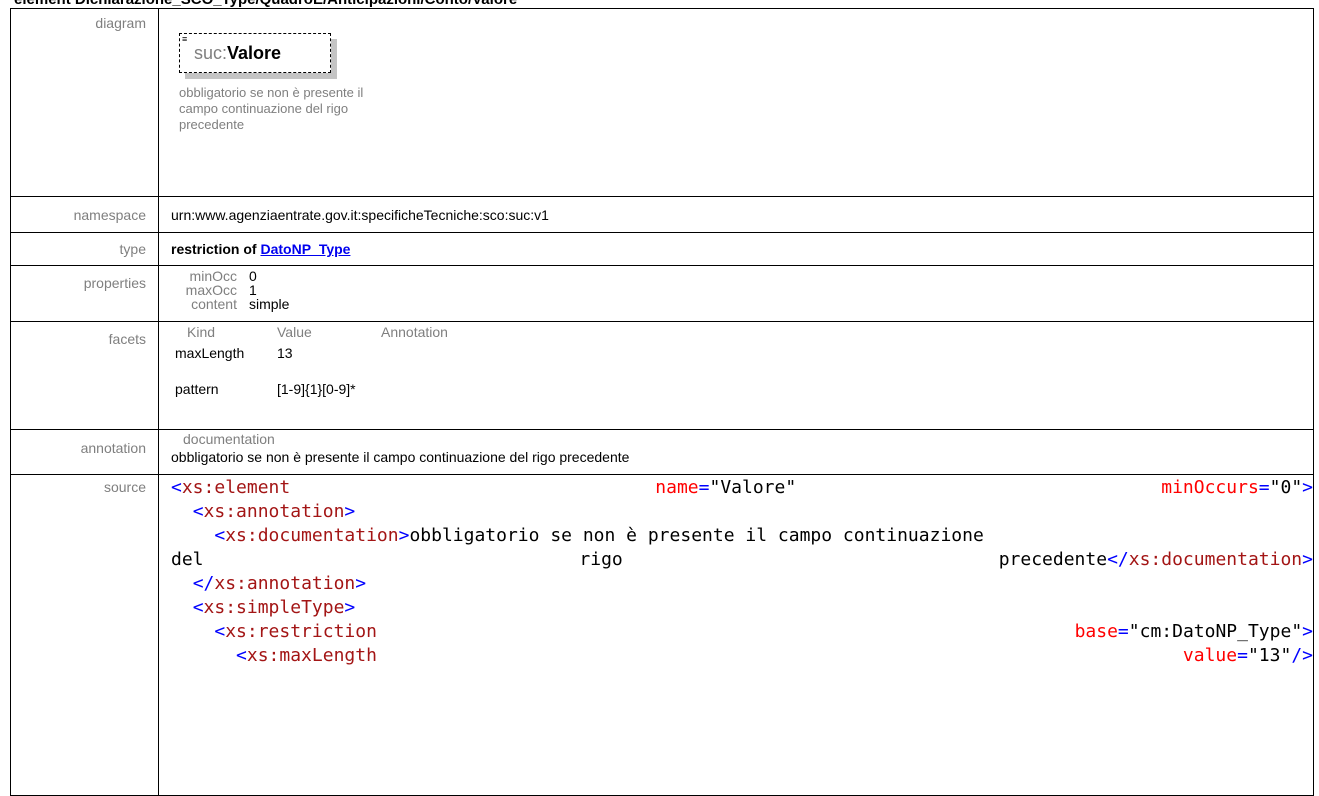  What do you see at coordinates (187, 559) in the screenshot?
I see `source-text: del` at bounding box center [187, 559].